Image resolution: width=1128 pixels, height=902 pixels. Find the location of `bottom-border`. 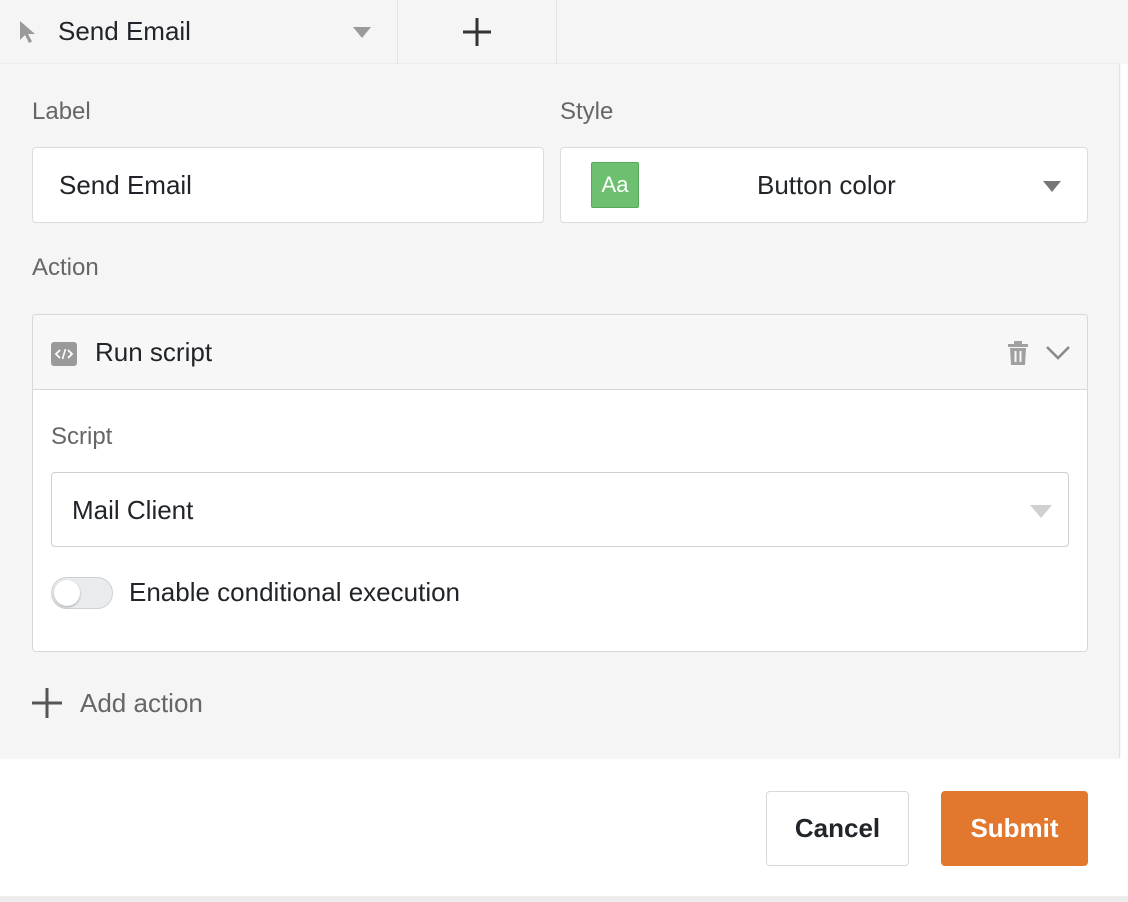

bottom-border is located at coordinates (564, 899).